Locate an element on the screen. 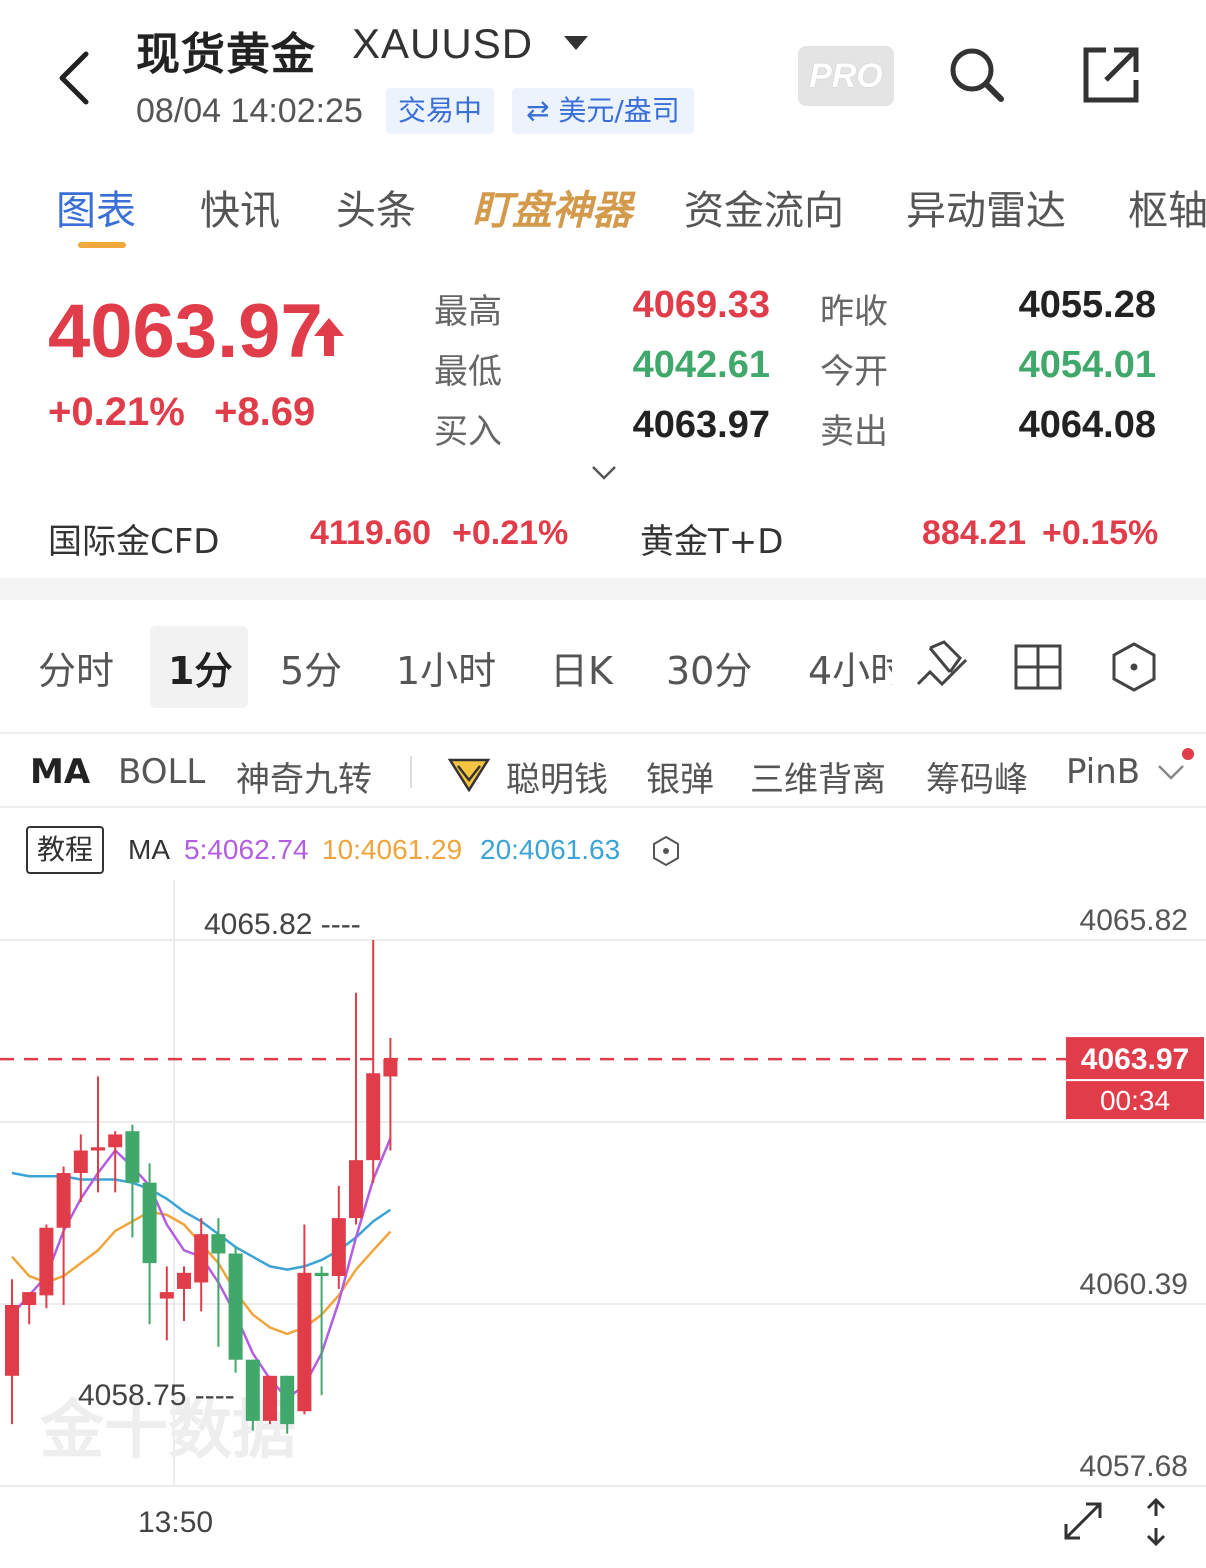  prev-close-value: 4055.28 is located at coordinates (1087, 305).